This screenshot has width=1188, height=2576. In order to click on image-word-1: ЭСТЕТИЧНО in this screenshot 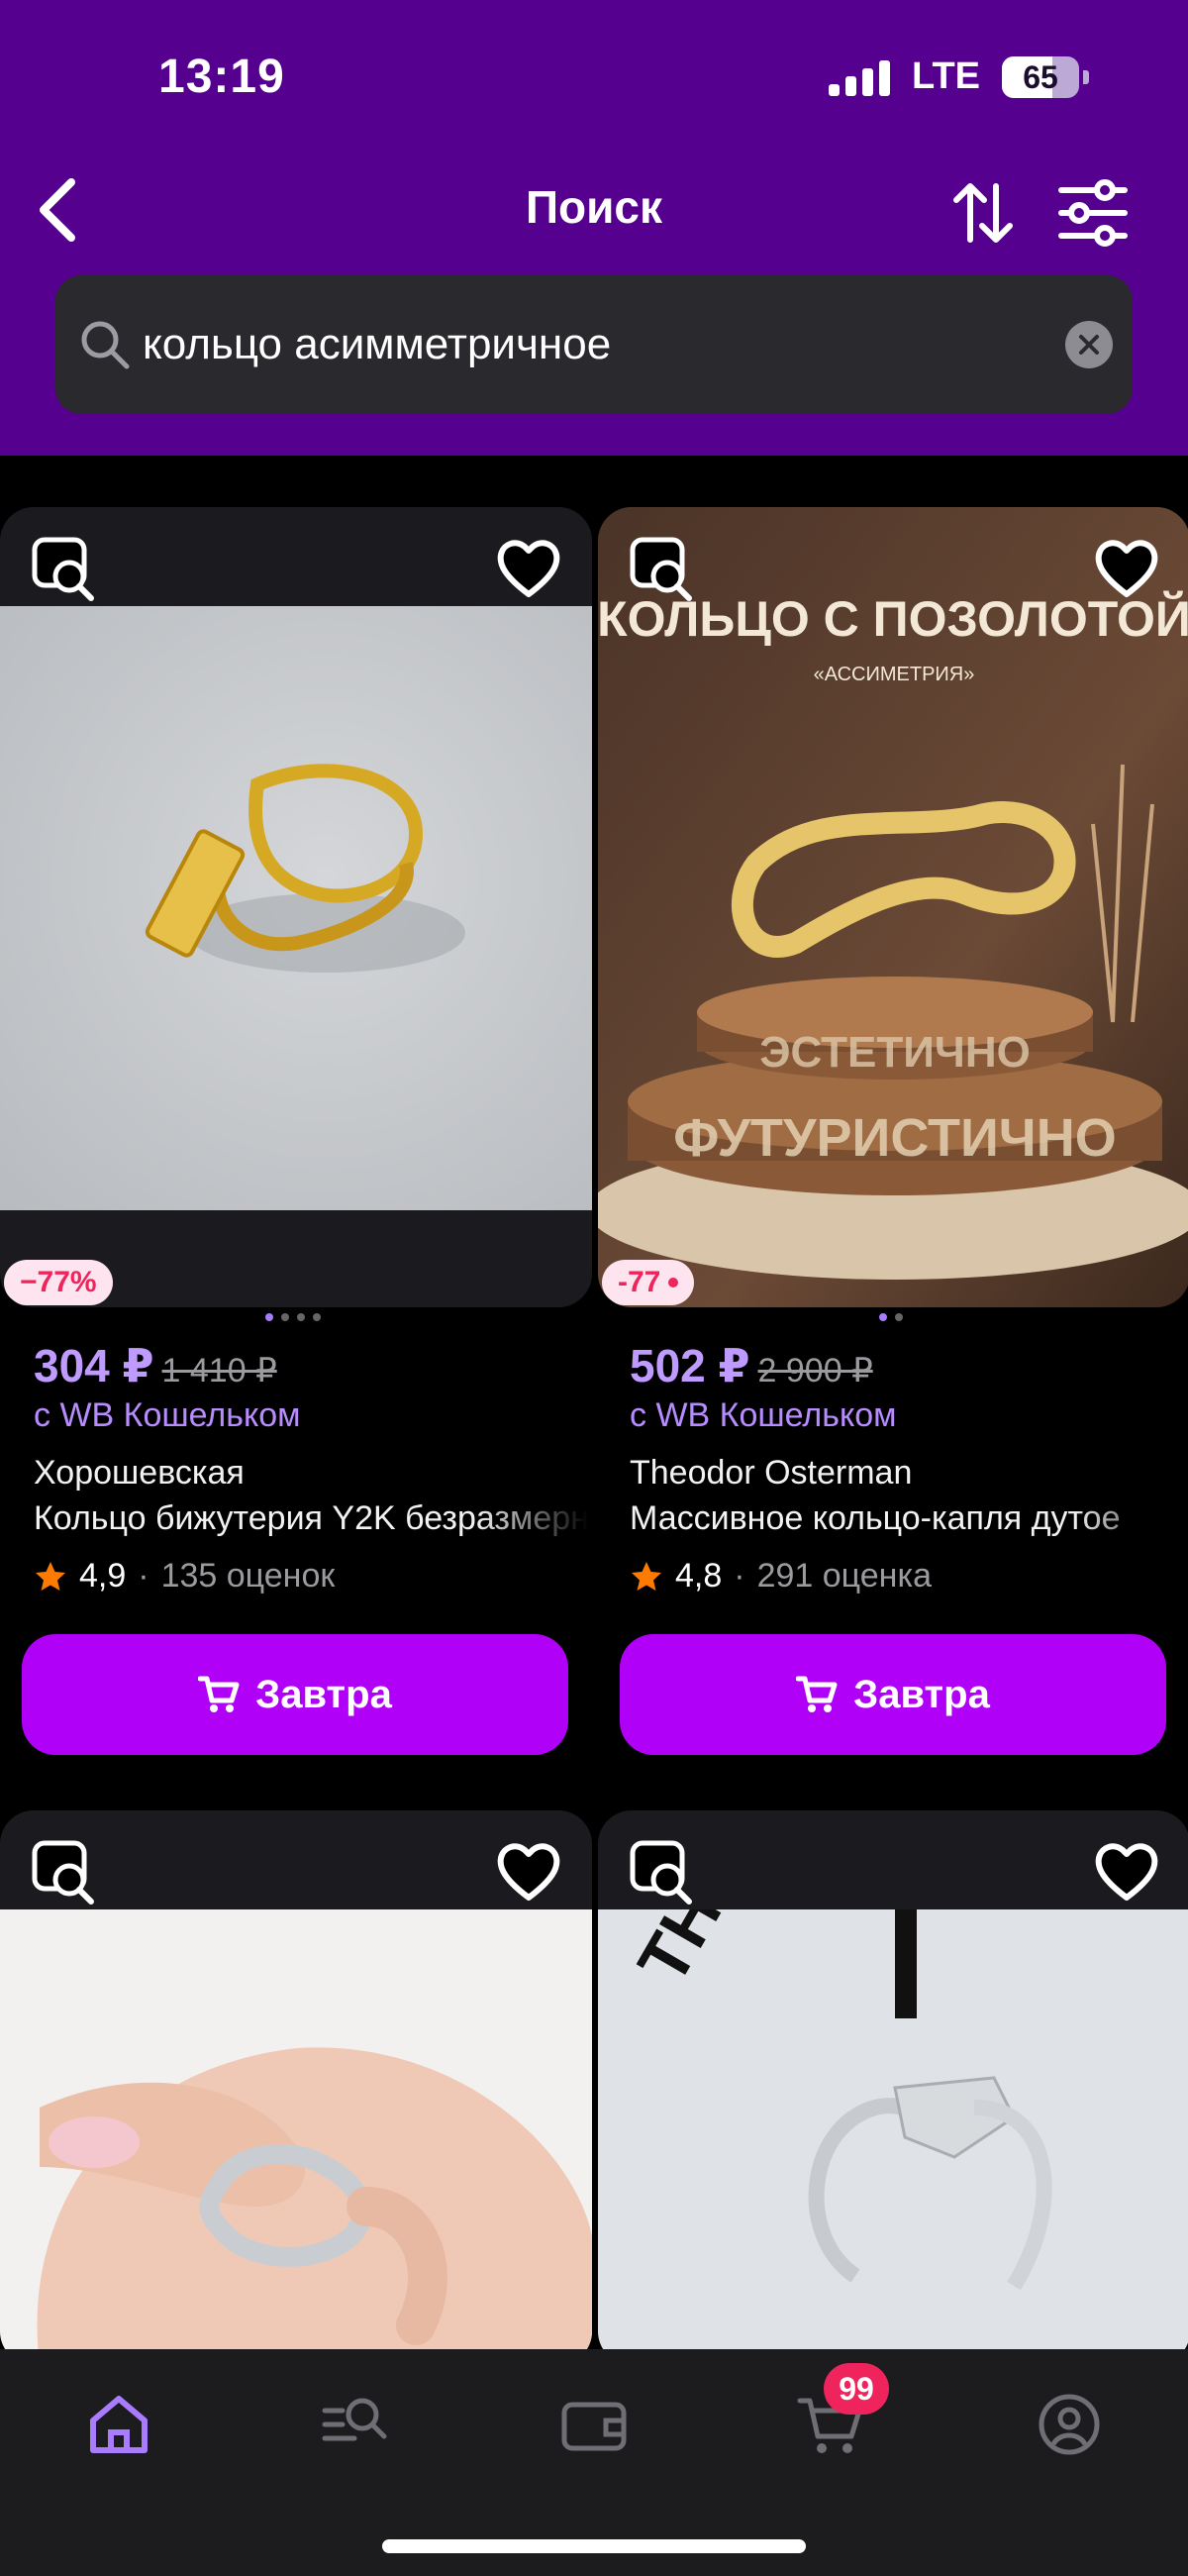, I will do `click(895, 1052)`.